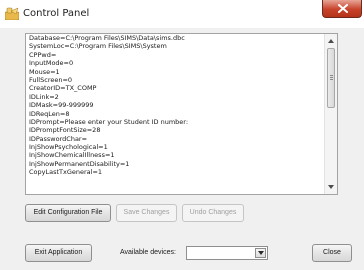 This screenshot has height=270, width=364. Describe the element at coordinates (56, 13) in the screenshot. I see `window-title: Control Panel` at that location.